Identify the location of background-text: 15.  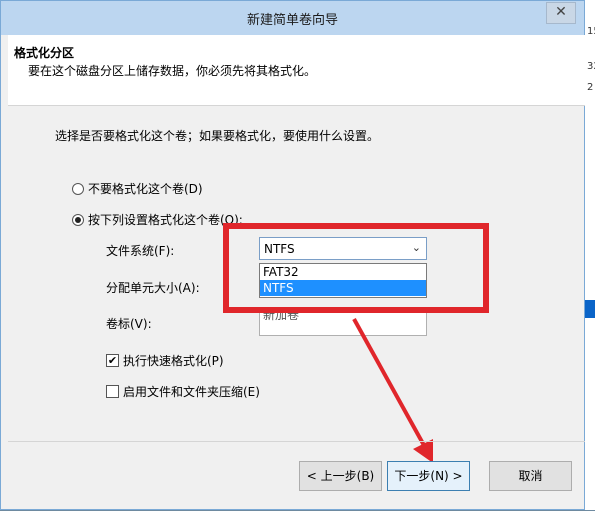
(591, 31).